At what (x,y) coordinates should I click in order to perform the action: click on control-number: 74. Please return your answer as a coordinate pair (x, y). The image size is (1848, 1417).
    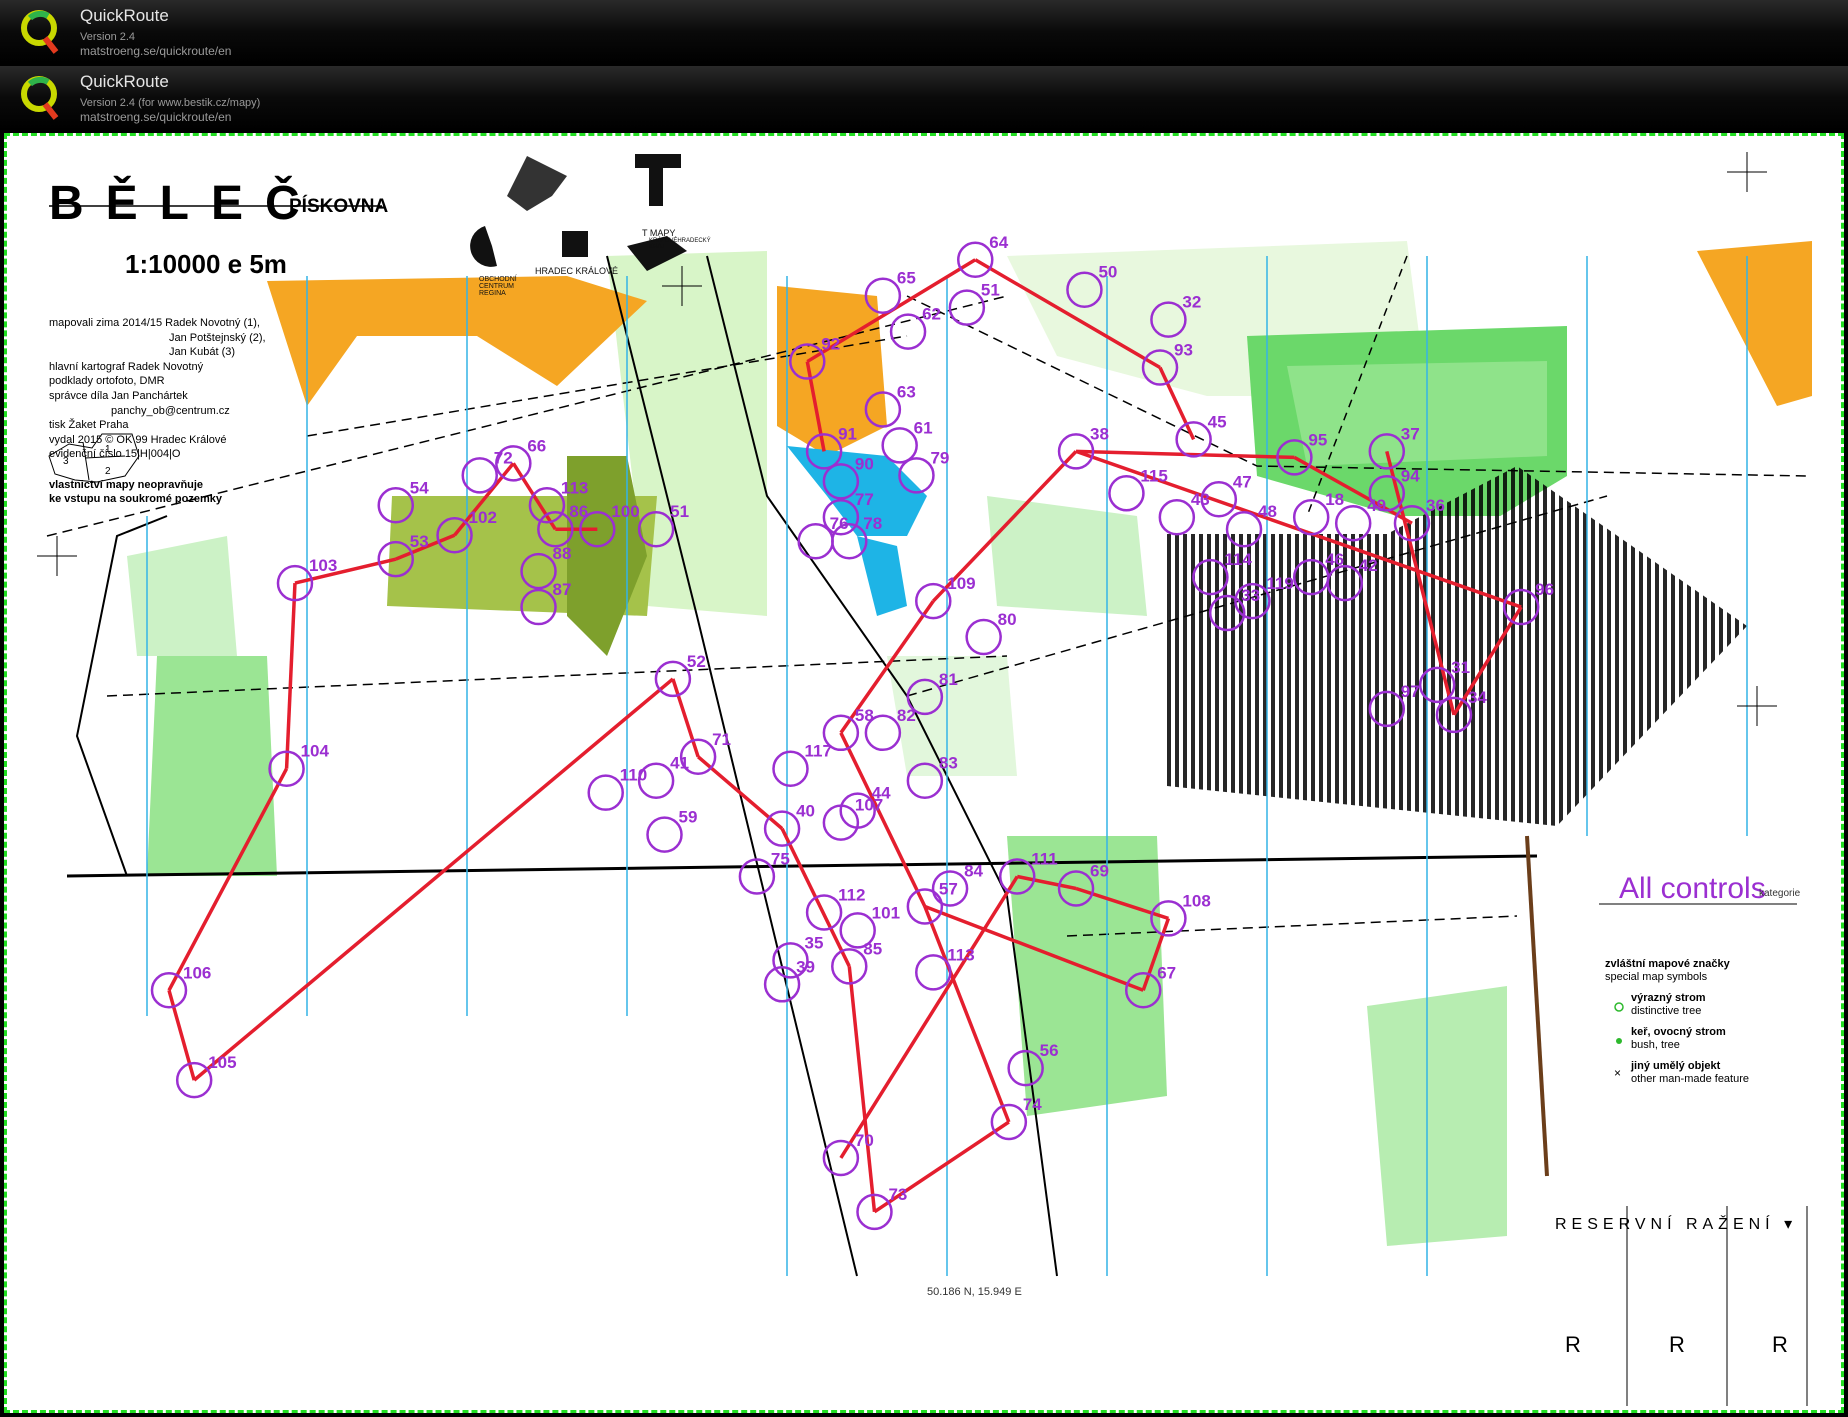
    Looking at the image, I should click on (1032, 1104).